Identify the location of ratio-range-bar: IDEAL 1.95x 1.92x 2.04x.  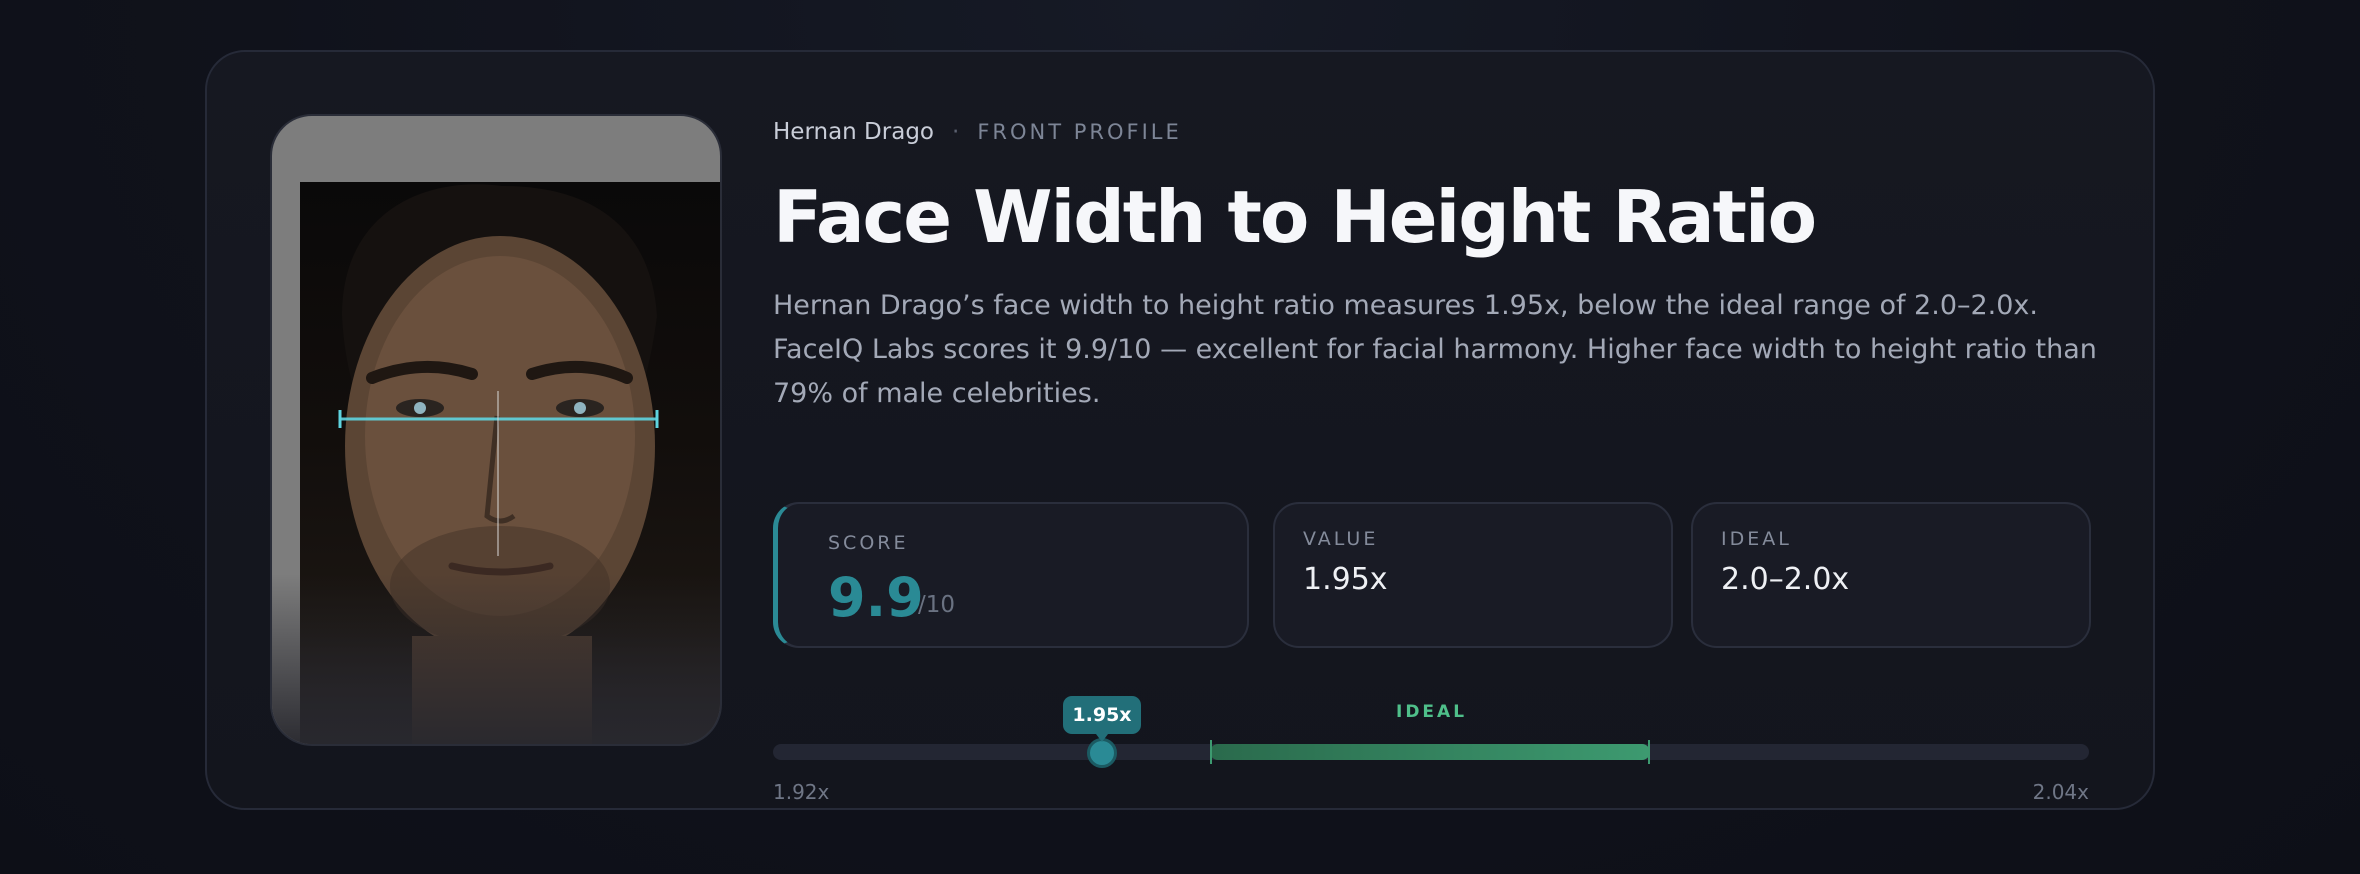
(1433, 754).